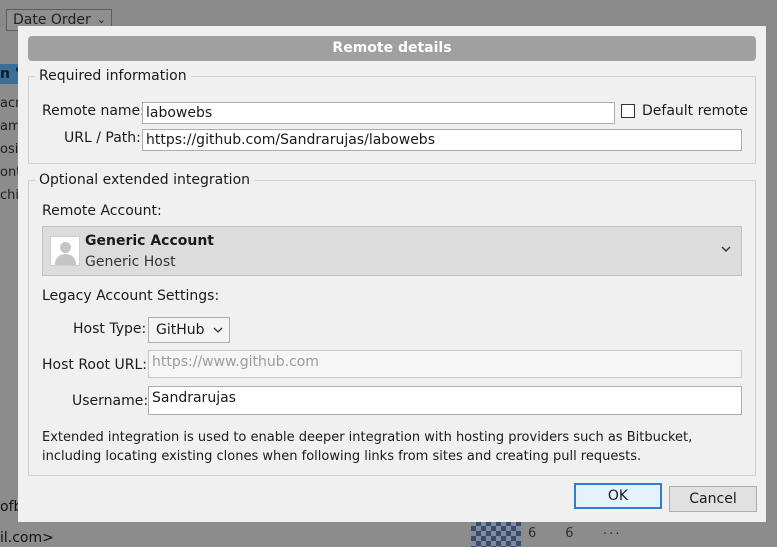 The image size is (777, 547). What do you see at coordinates (110, 401) in the screenshot?
I see `username-label: Username:` at bounding box center [110, 401].